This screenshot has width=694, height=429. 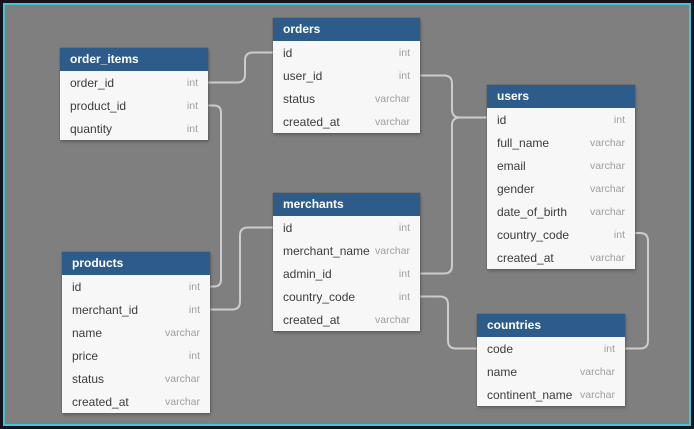 I want to click on field-row-users-date_of_birth: date_of_birth varchar, so click(x=561, y=211).